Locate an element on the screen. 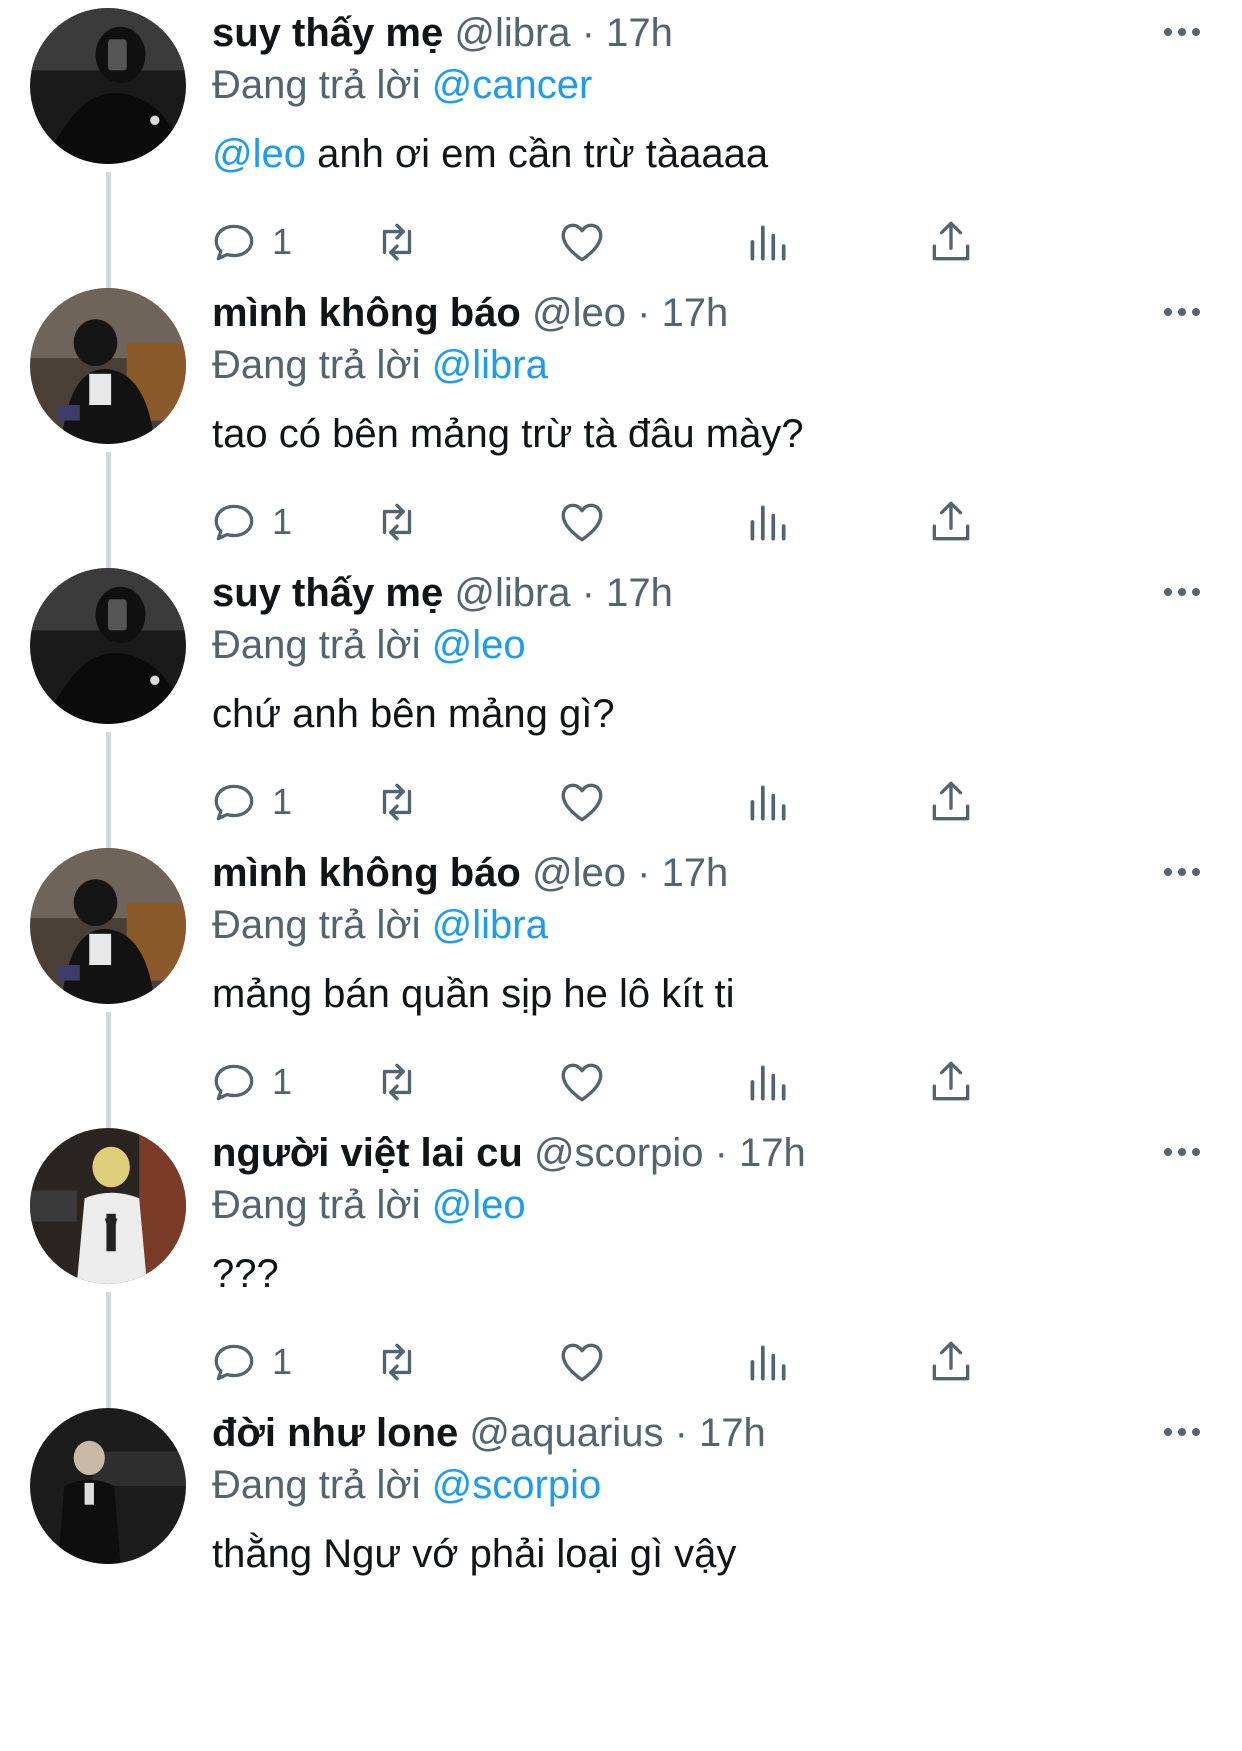 The width and height of the screenshot is (1242, 1751). replying-to-mention: @scorpio is located at coordinates (517, 1485).